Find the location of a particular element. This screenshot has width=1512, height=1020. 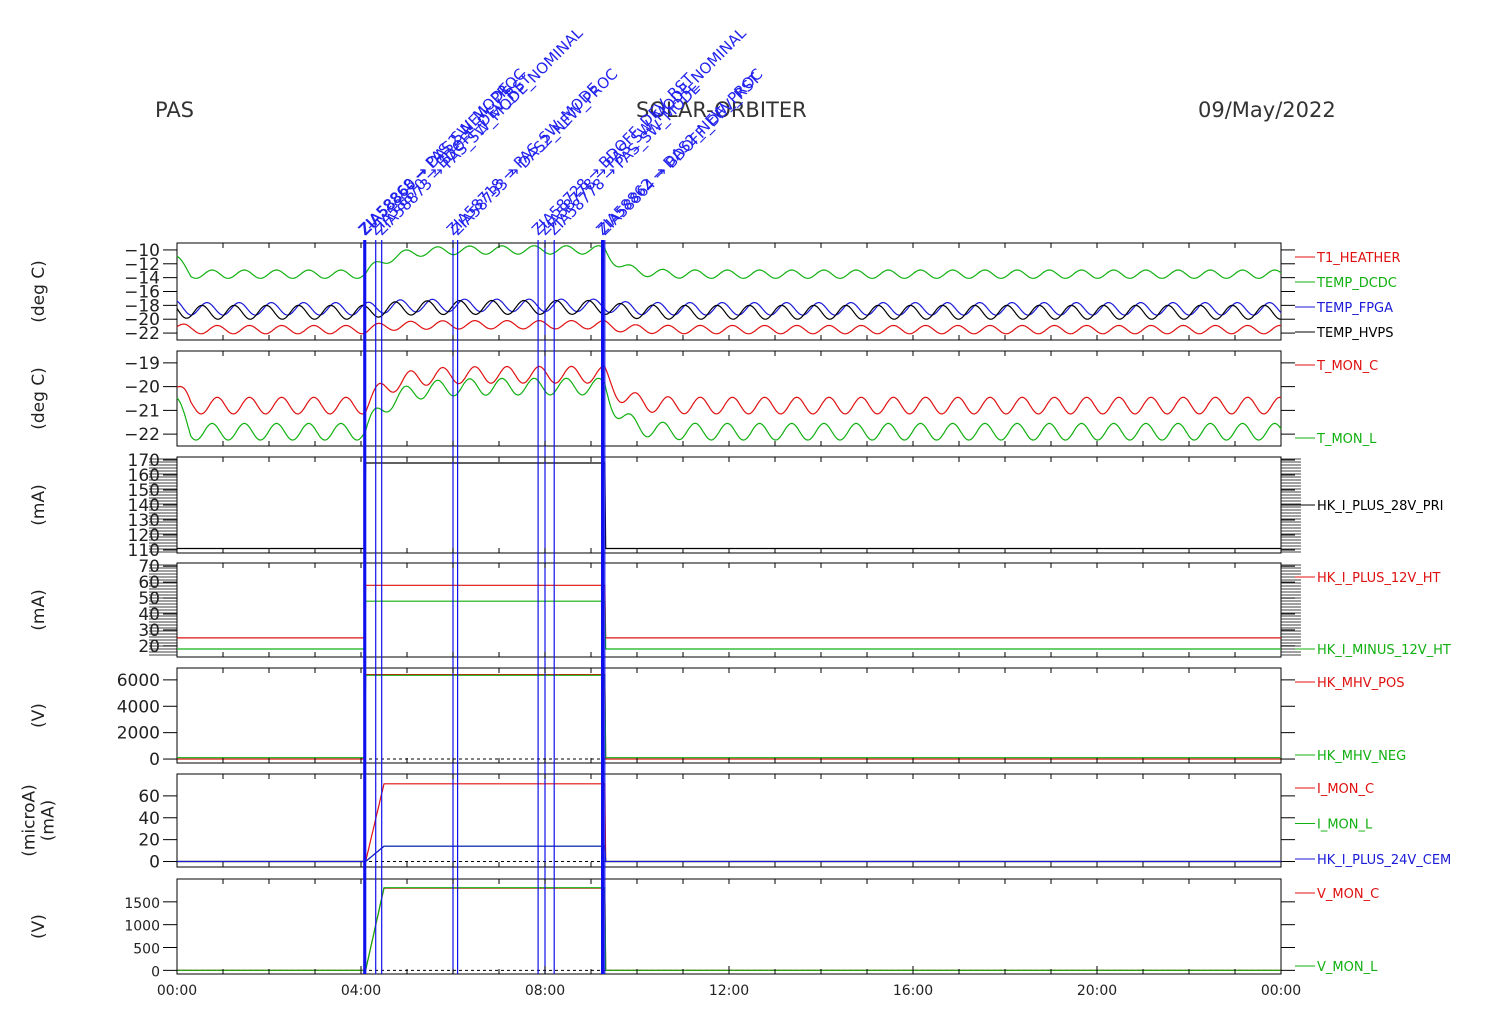

event-label: ZIA58733 → DAS2_NEW_PROC is located at coordinates (535, 152).